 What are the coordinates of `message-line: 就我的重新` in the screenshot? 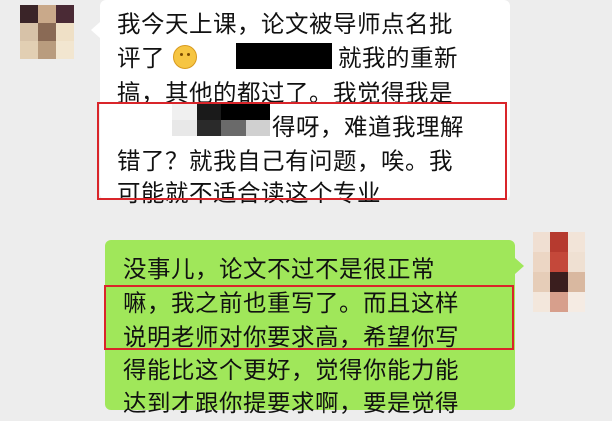 It's located at (398, 58).